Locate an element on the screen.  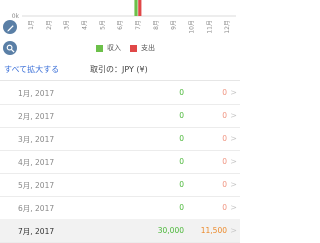
x-tick-label: 9月 is located at coordinates (174, 25).